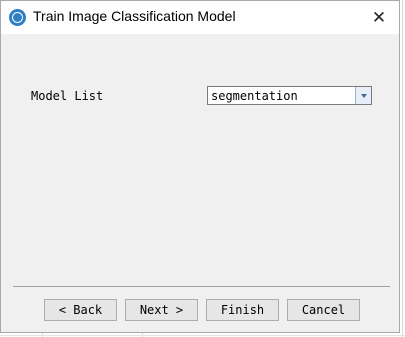  I want to click on model-list-label: Model List, so click(67, 96).